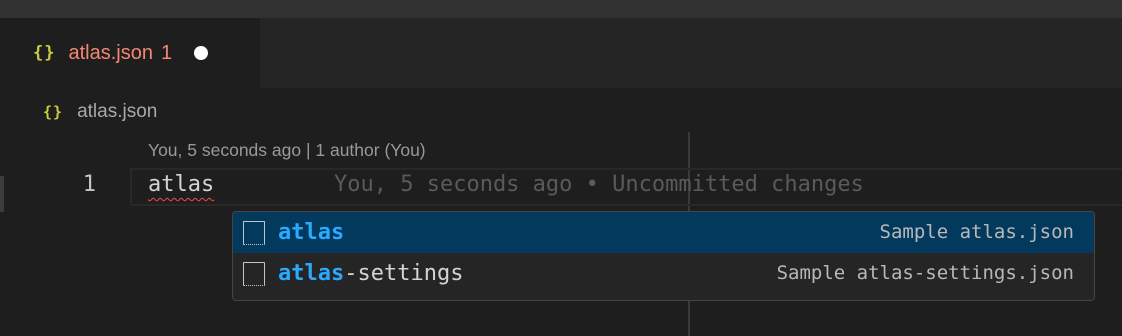 The height and width of the screenshot is (336, 1122). What do you see at coordinates (976, 232) in the screenshot?
I see `suggestion-detail: Sample atlas.json` at bounding box center [976, 232].